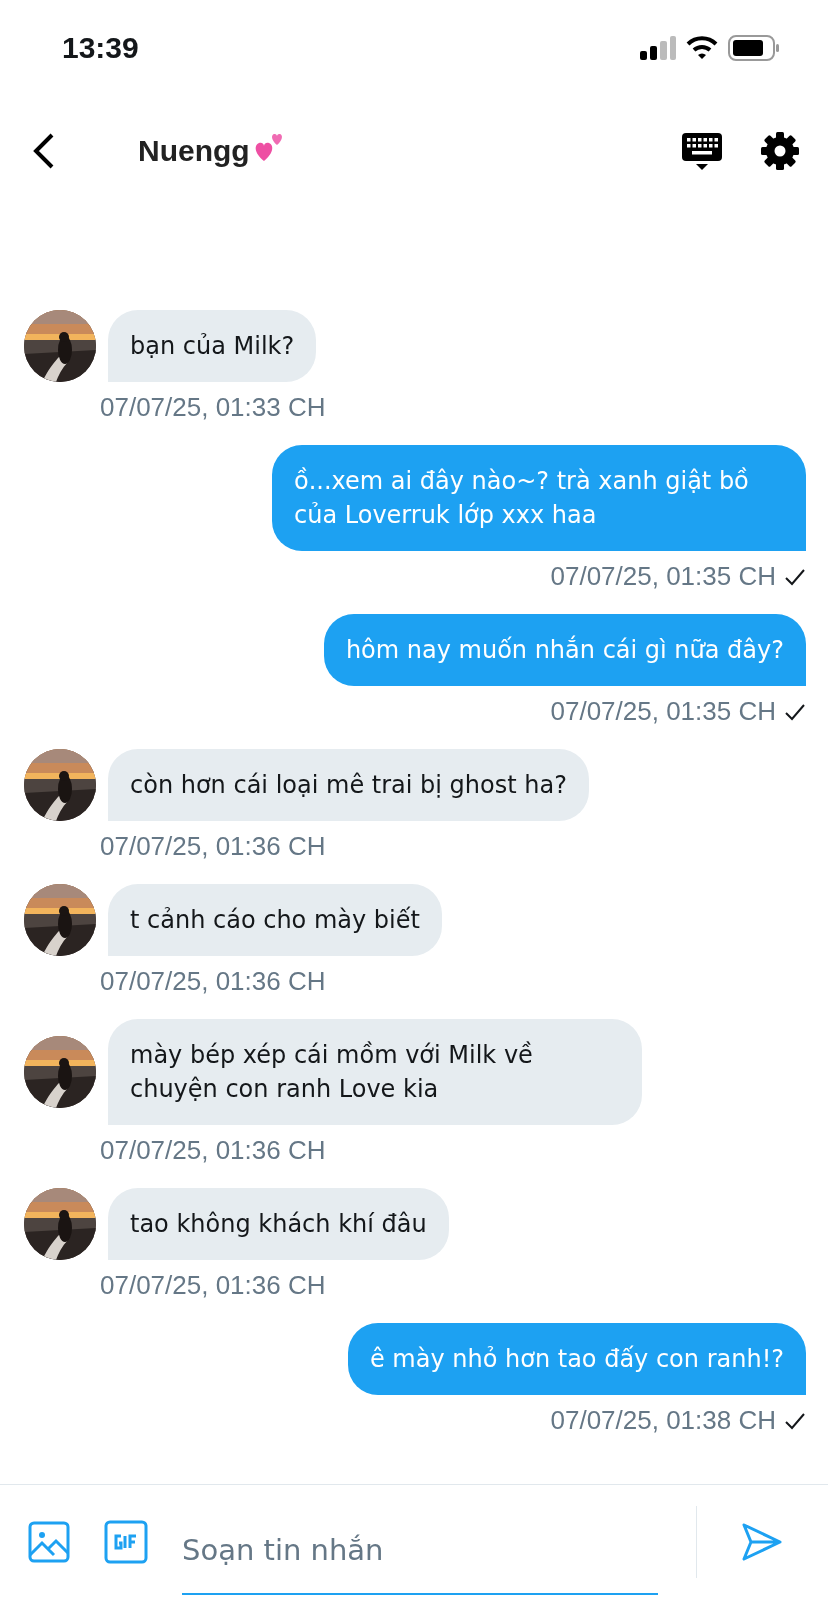 The height and width of the screenshot is (1598, 828). Describe the element at coordinates (213, 407) in the screenshot. I see `message-time: 07/07/25, 01:33 CH` at that location.